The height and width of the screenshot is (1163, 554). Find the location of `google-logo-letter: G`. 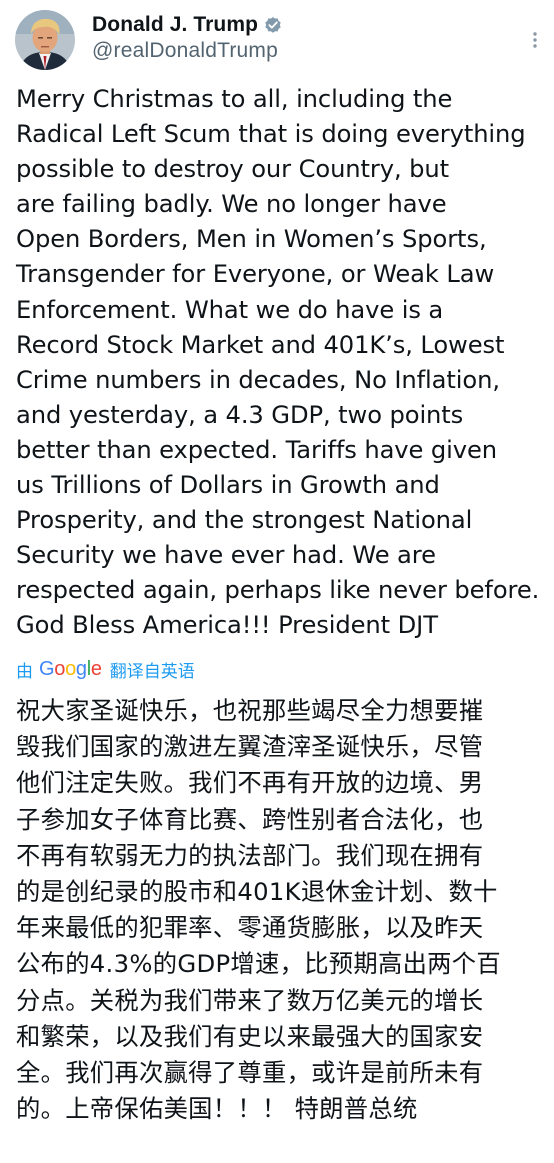

google-logo-letter: G is located at coordinates (47, 668).